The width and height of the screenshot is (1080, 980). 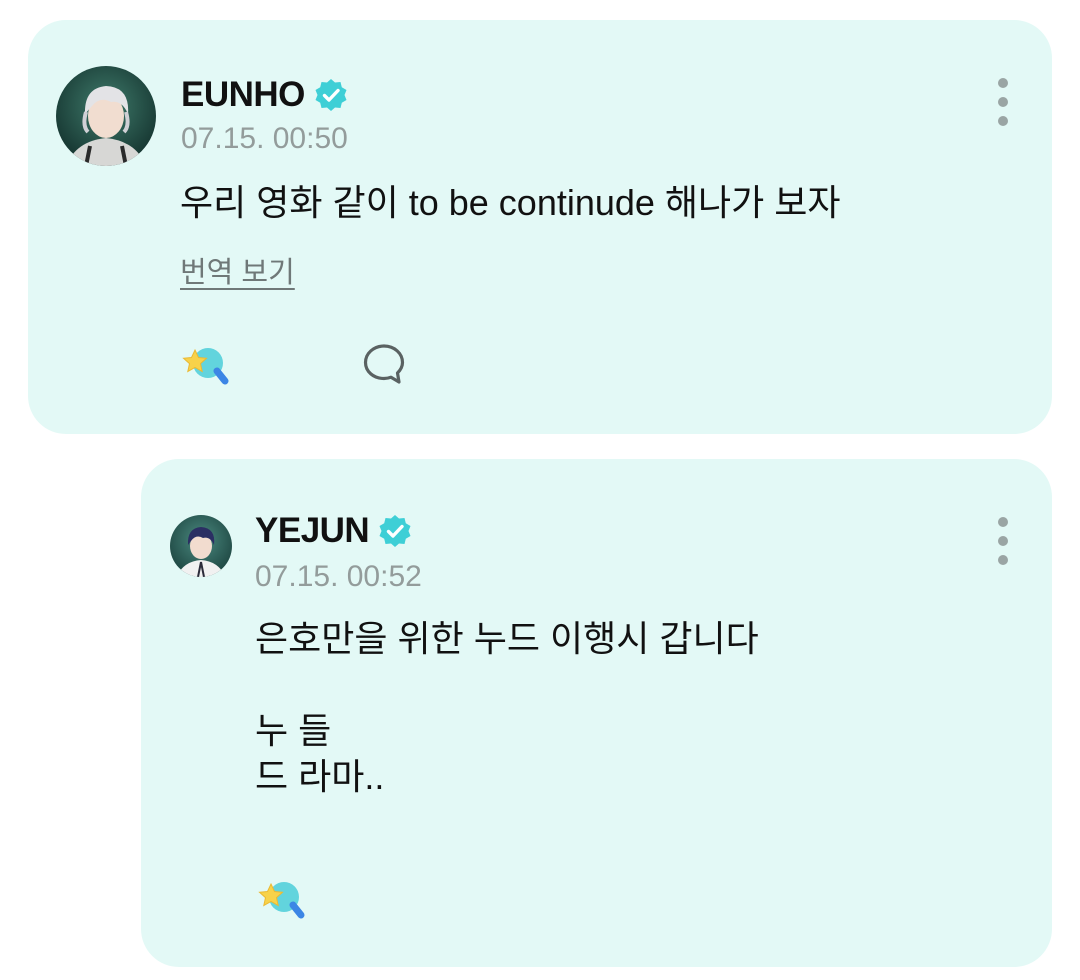 I want to click on comment-bubble-icon, so click(x=384, y=364).